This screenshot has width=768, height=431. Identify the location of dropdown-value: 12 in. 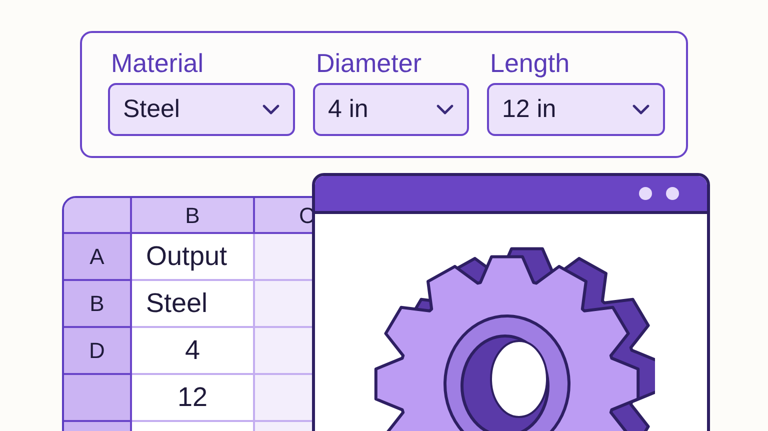
(529, 109).